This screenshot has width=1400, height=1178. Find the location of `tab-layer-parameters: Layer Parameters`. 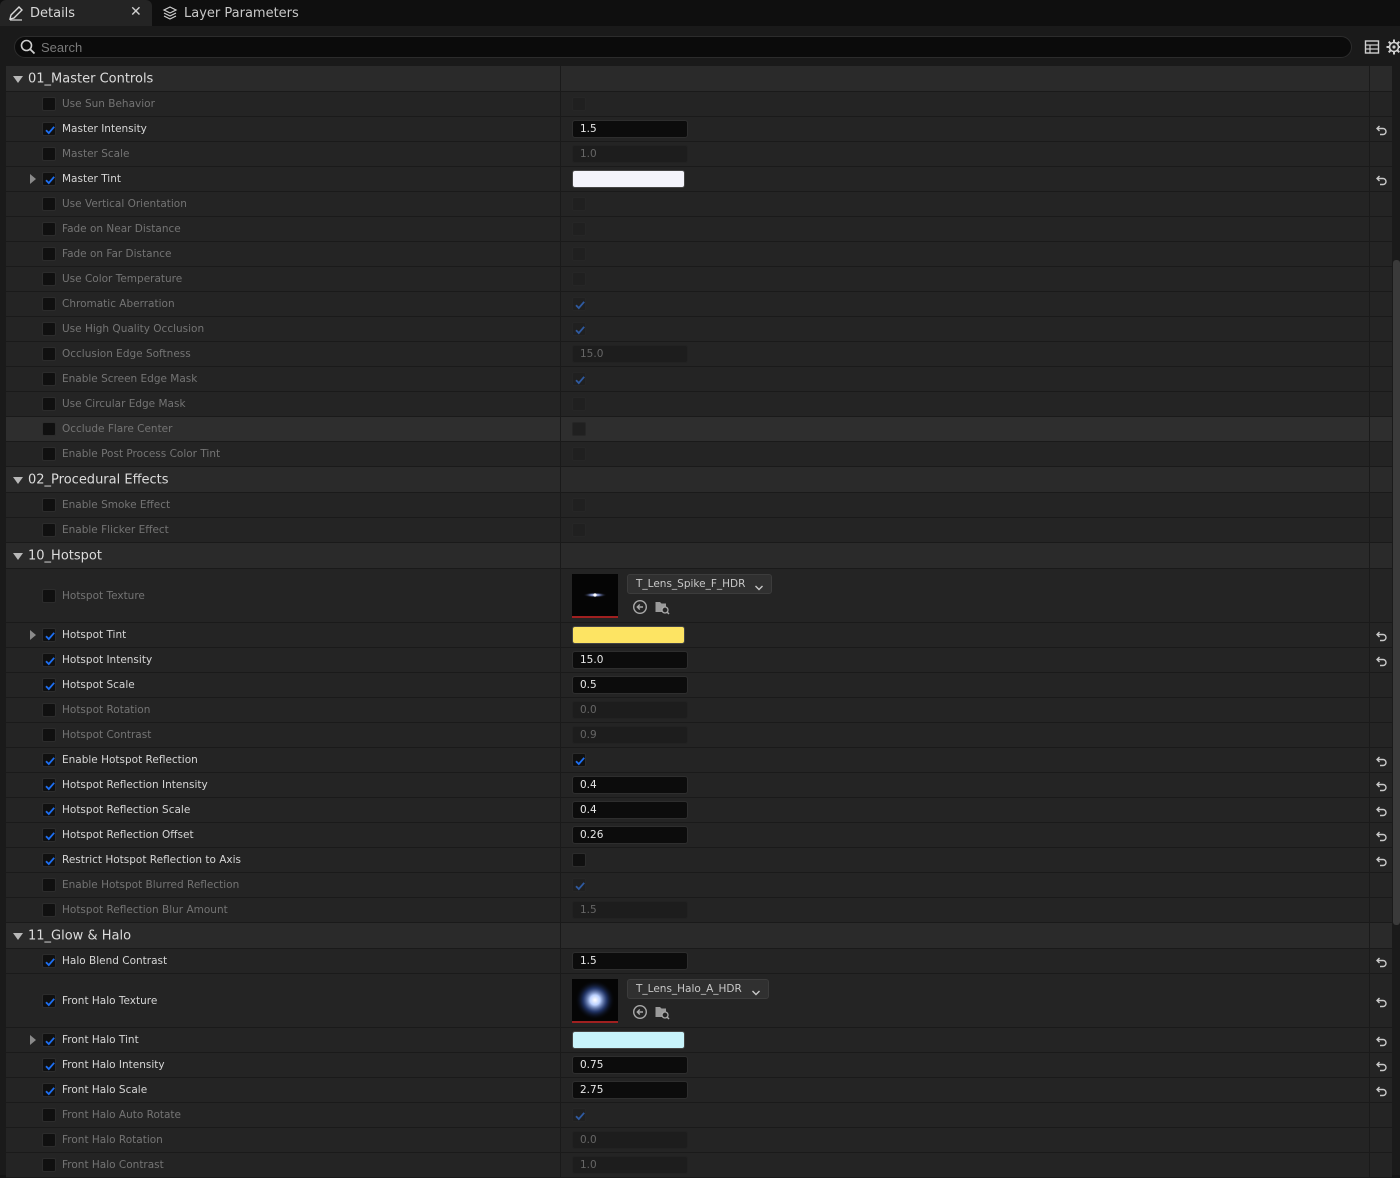

tab-layer-parameters: Layer Parameters is located at coordinates (228, 13).